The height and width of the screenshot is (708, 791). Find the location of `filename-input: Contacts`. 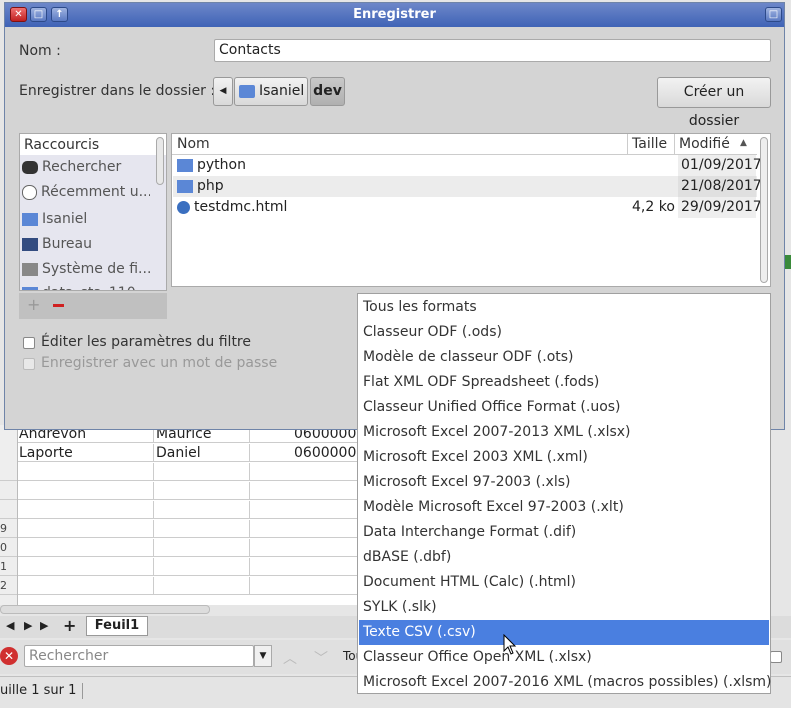

filename-input: Contacts is located at coordinates (492, 50).